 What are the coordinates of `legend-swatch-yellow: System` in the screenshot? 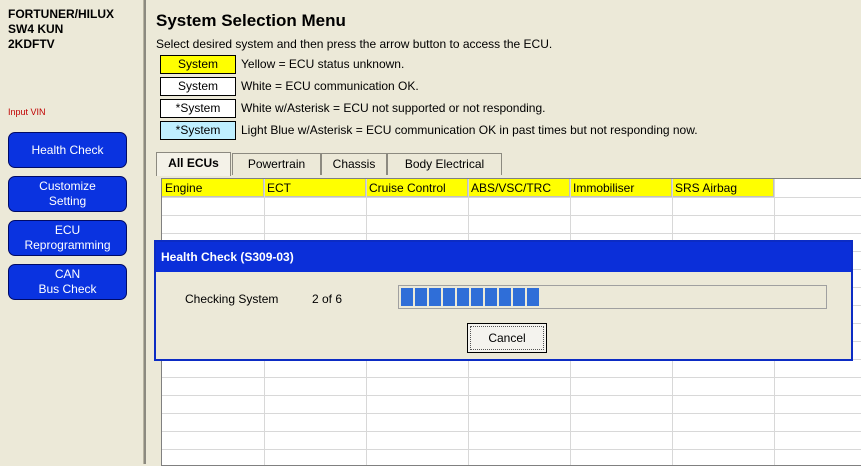 It's located at (198, 64).